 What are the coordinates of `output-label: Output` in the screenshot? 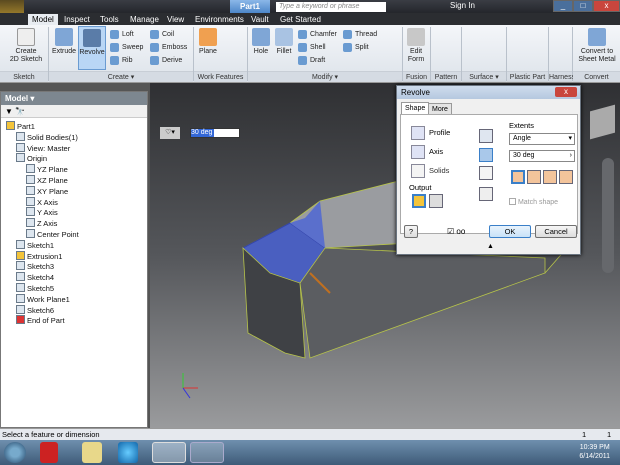 It's located at (420, 187).